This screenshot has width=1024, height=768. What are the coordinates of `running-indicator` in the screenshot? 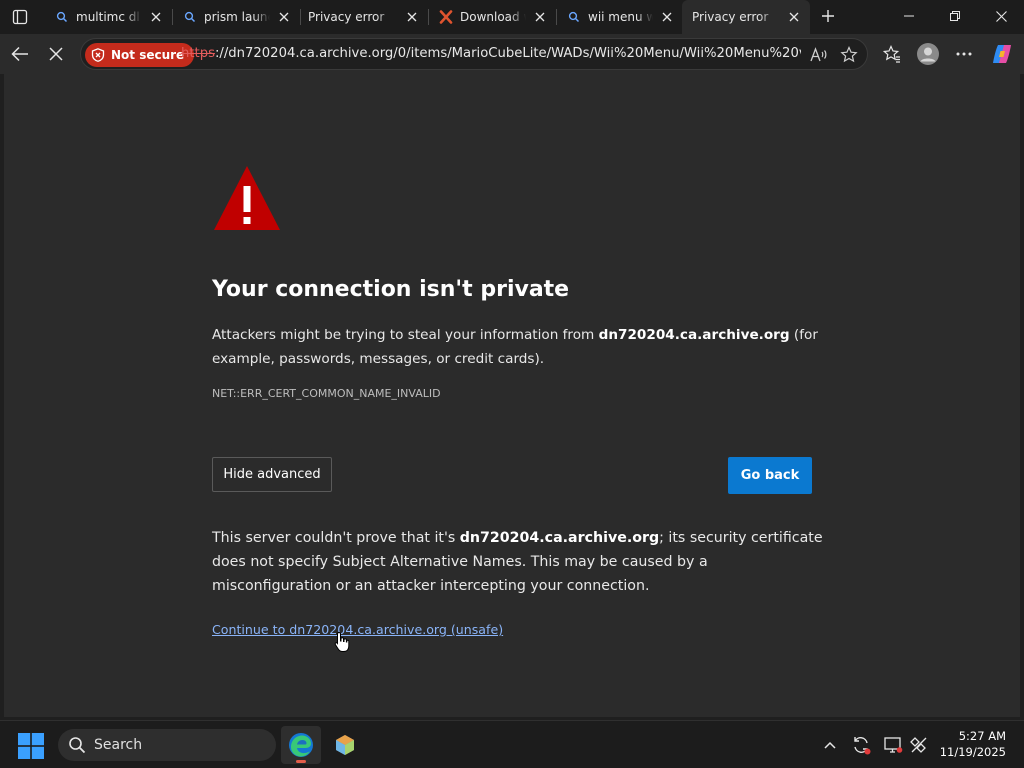 It's located at (301, 761).